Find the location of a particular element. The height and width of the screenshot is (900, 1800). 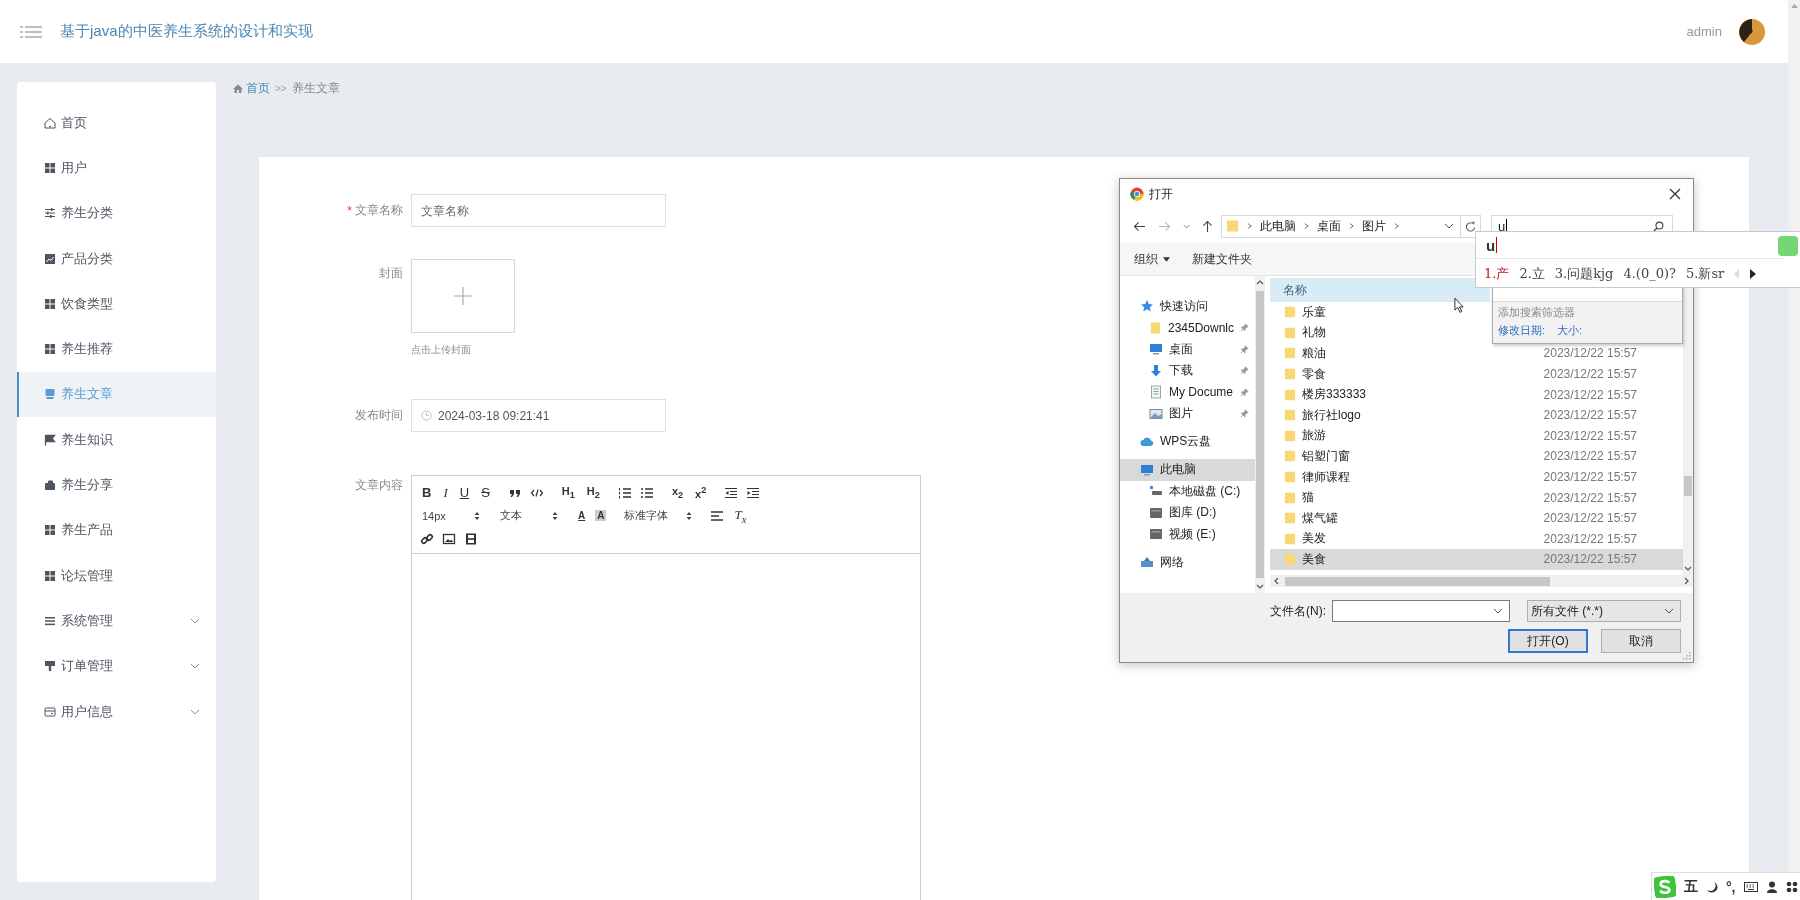

sidebar-item: 订单管理 is located at coordinates (116, 666).